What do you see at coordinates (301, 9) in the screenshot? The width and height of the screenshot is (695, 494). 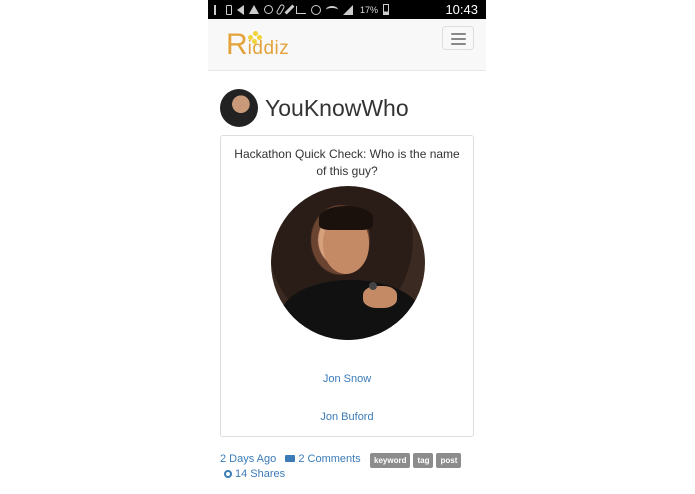 I see `mute-icon` at bounding box center [301, 9].